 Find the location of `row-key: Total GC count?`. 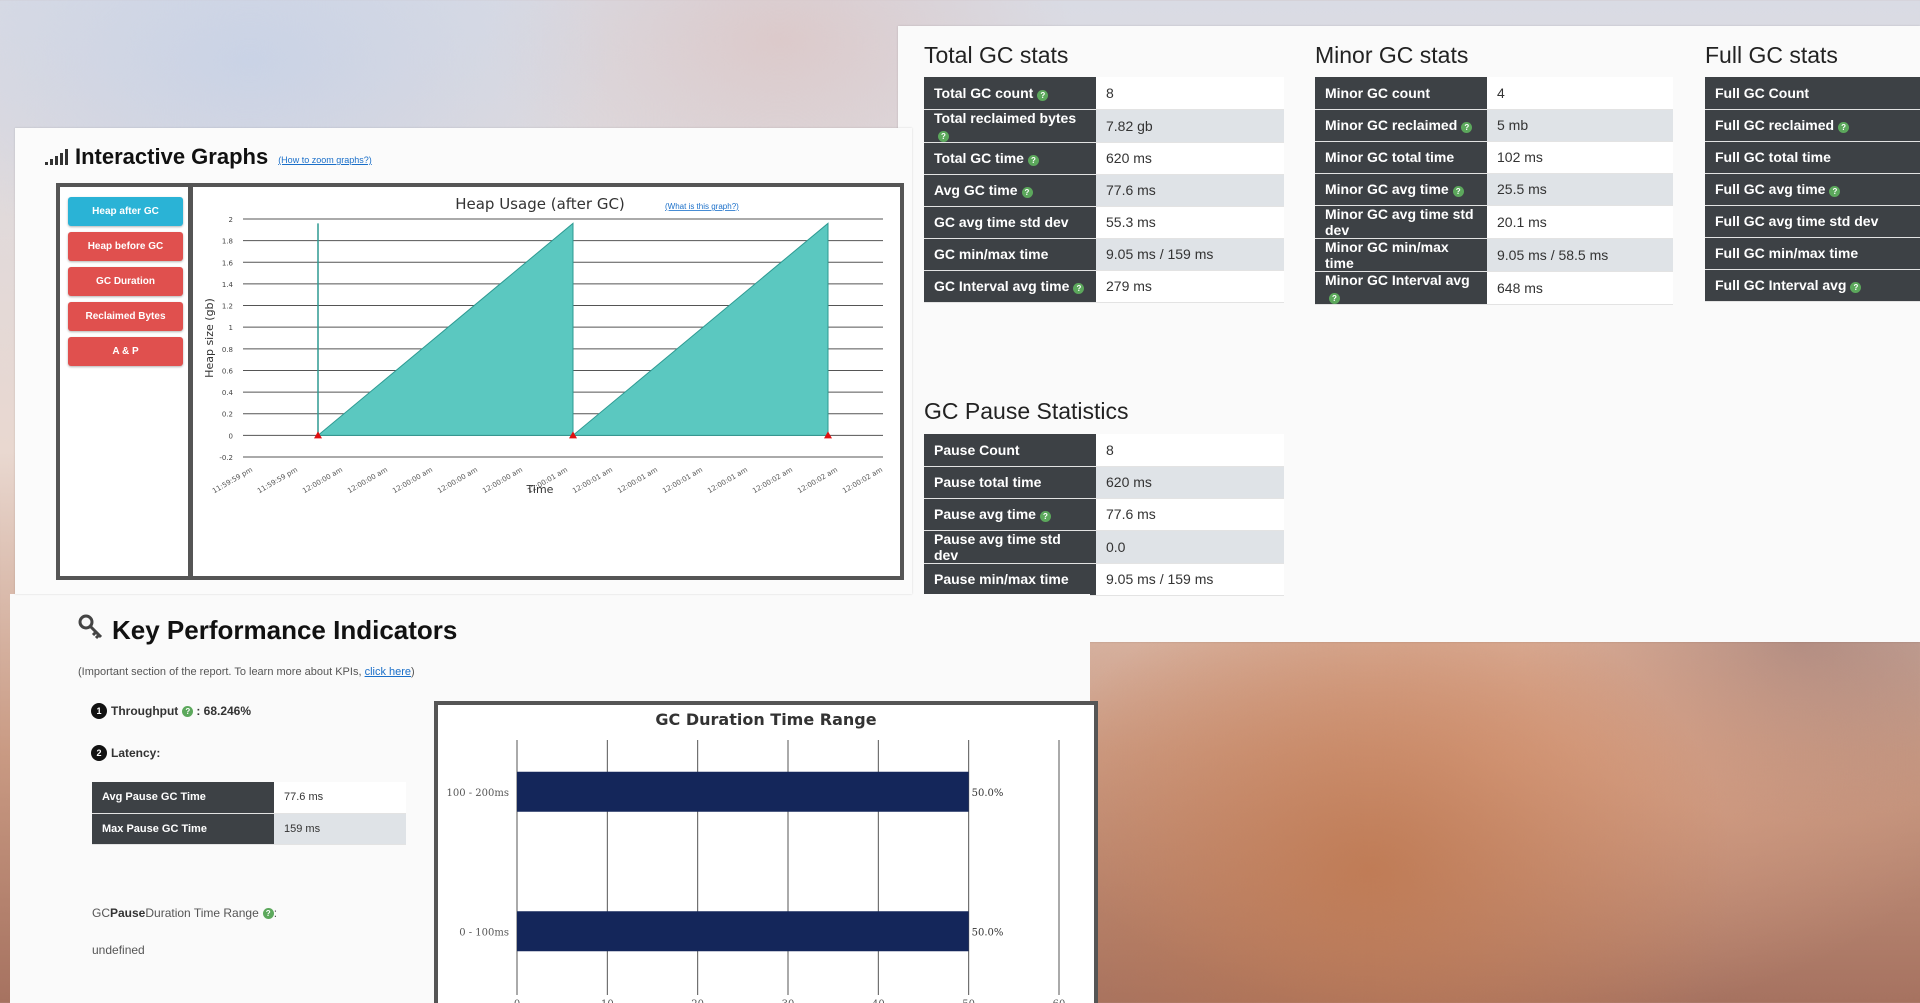

row-key: Total GC count? is located at coordinates (1010, 93).